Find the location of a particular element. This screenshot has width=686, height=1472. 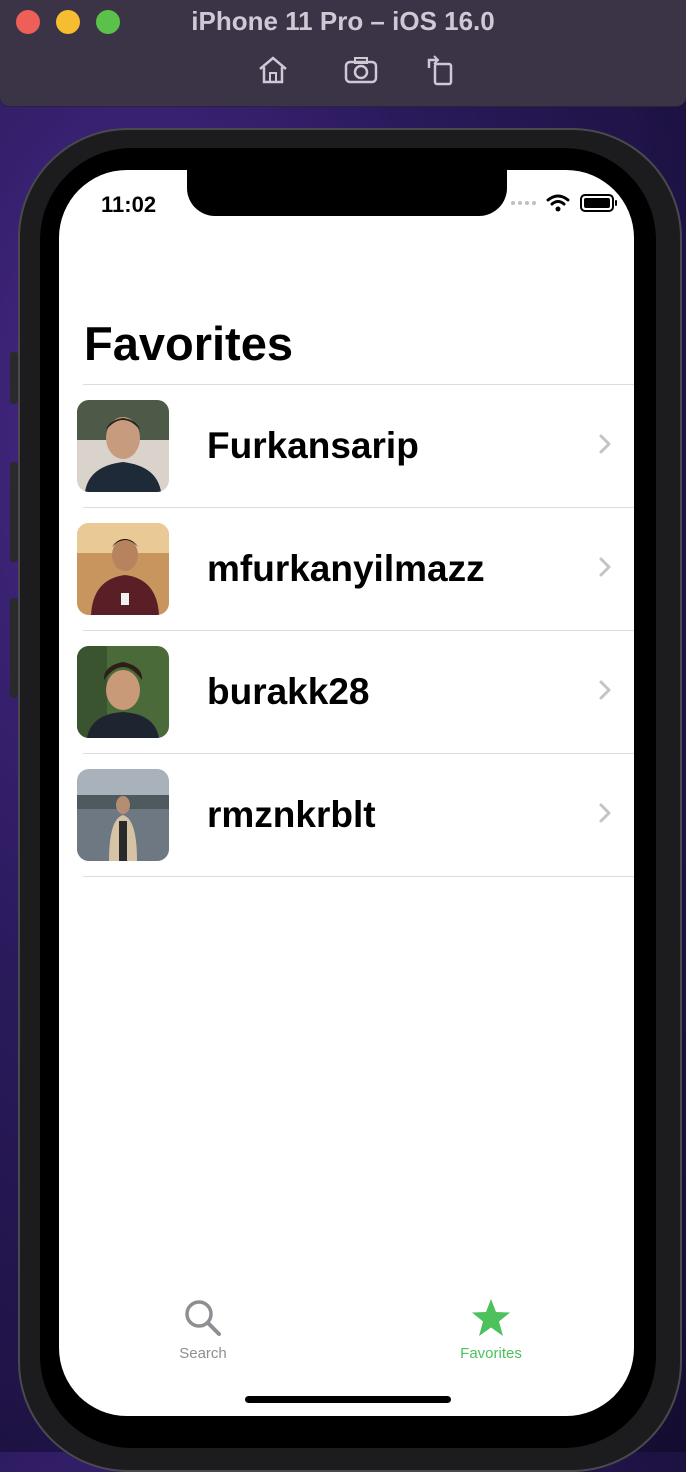

search-icon is located at coordinates (203, 1318).